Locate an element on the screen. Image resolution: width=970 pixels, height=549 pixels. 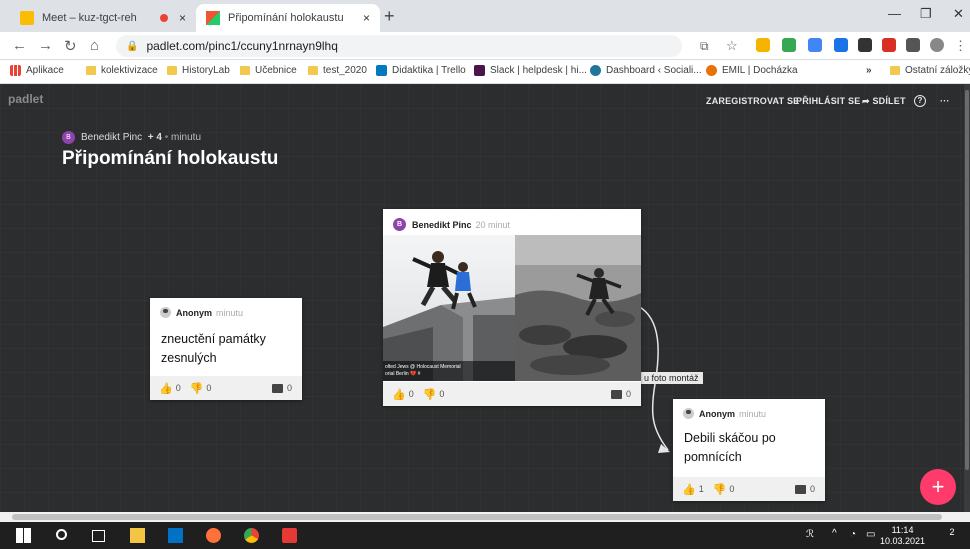
back-icon: ← is located at coordinates (19, 45).